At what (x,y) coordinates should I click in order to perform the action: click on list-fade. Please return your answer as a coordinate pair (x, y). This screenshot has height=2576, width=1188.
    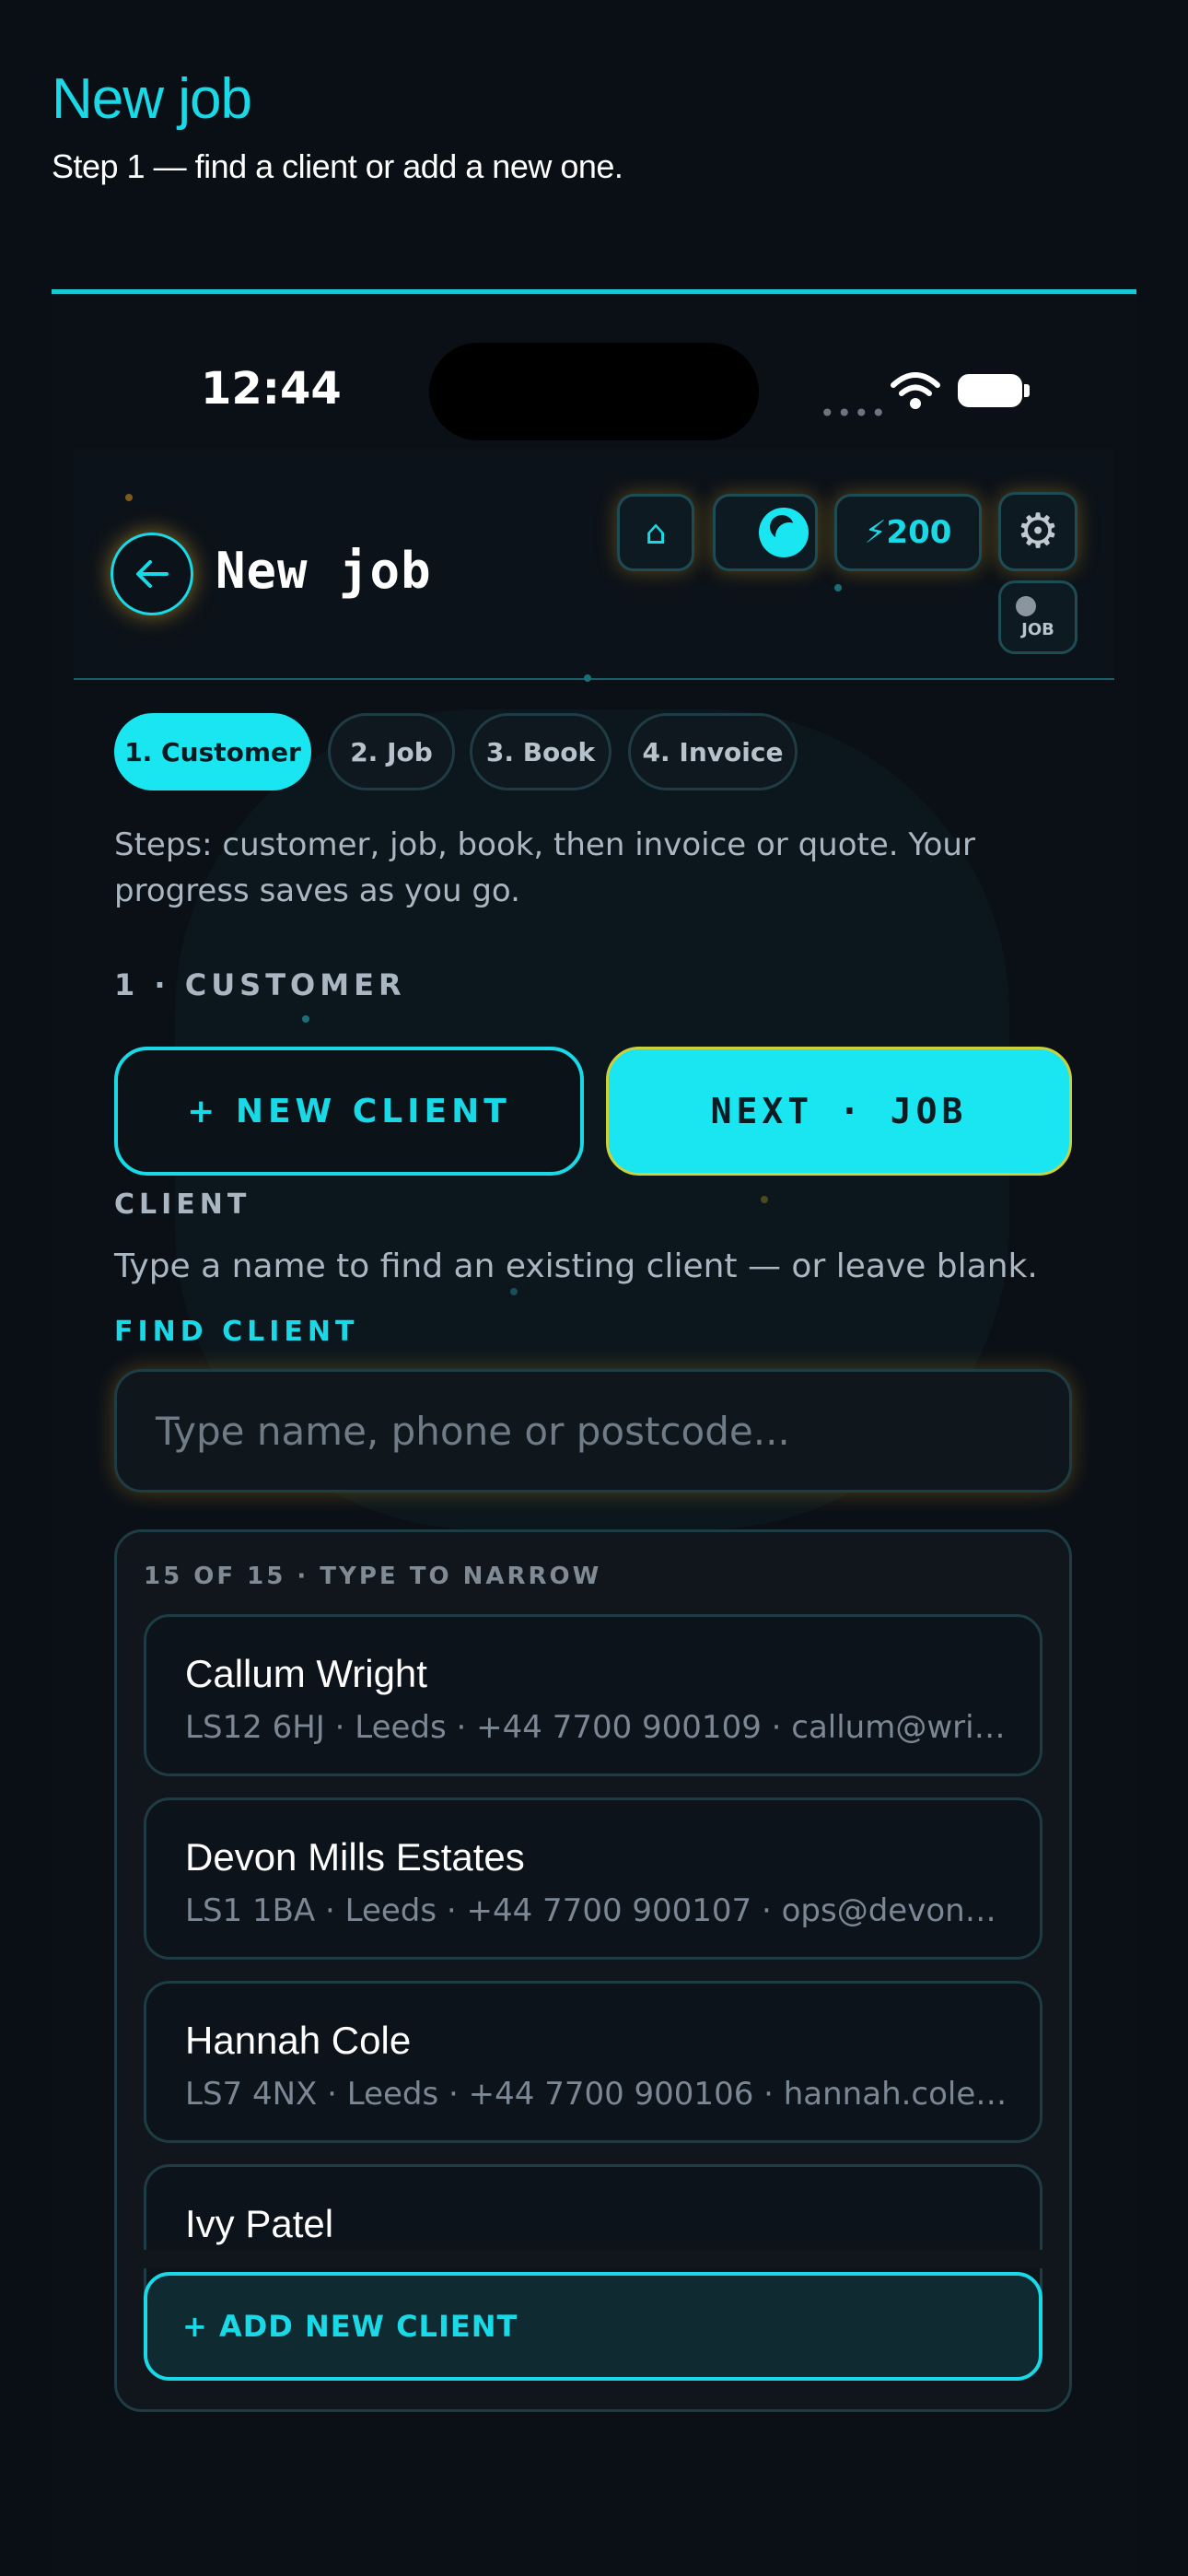
    Looking at the image, I should click on (593, 2259).